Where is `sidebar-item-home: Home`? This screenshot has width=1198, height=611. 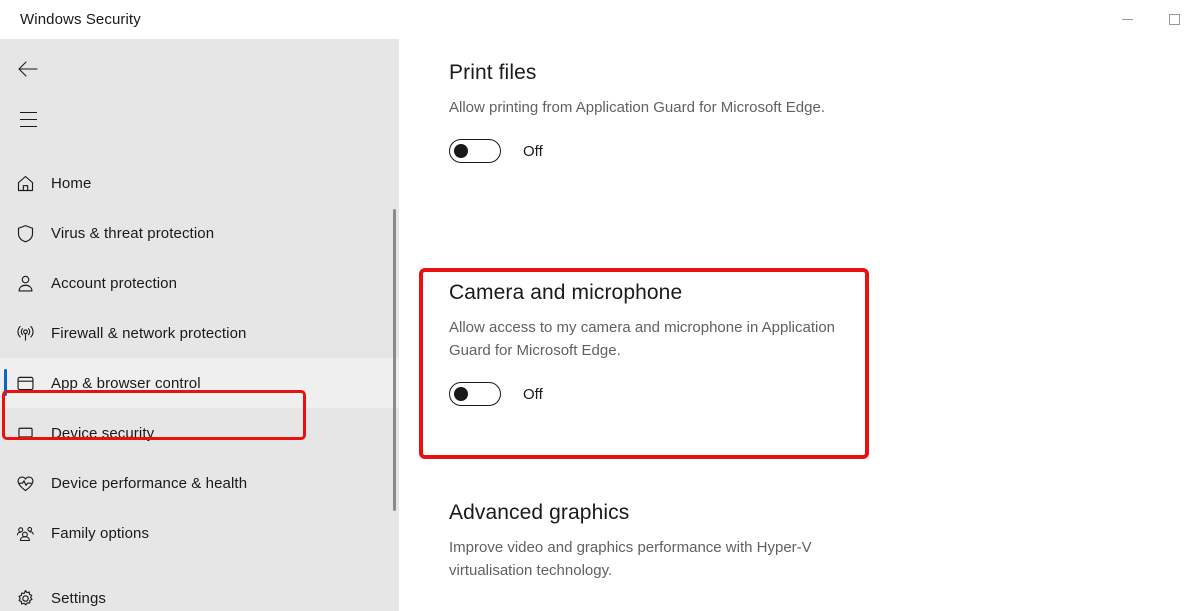 sidebar-item-home: Home is located at coordinates (199, 183).